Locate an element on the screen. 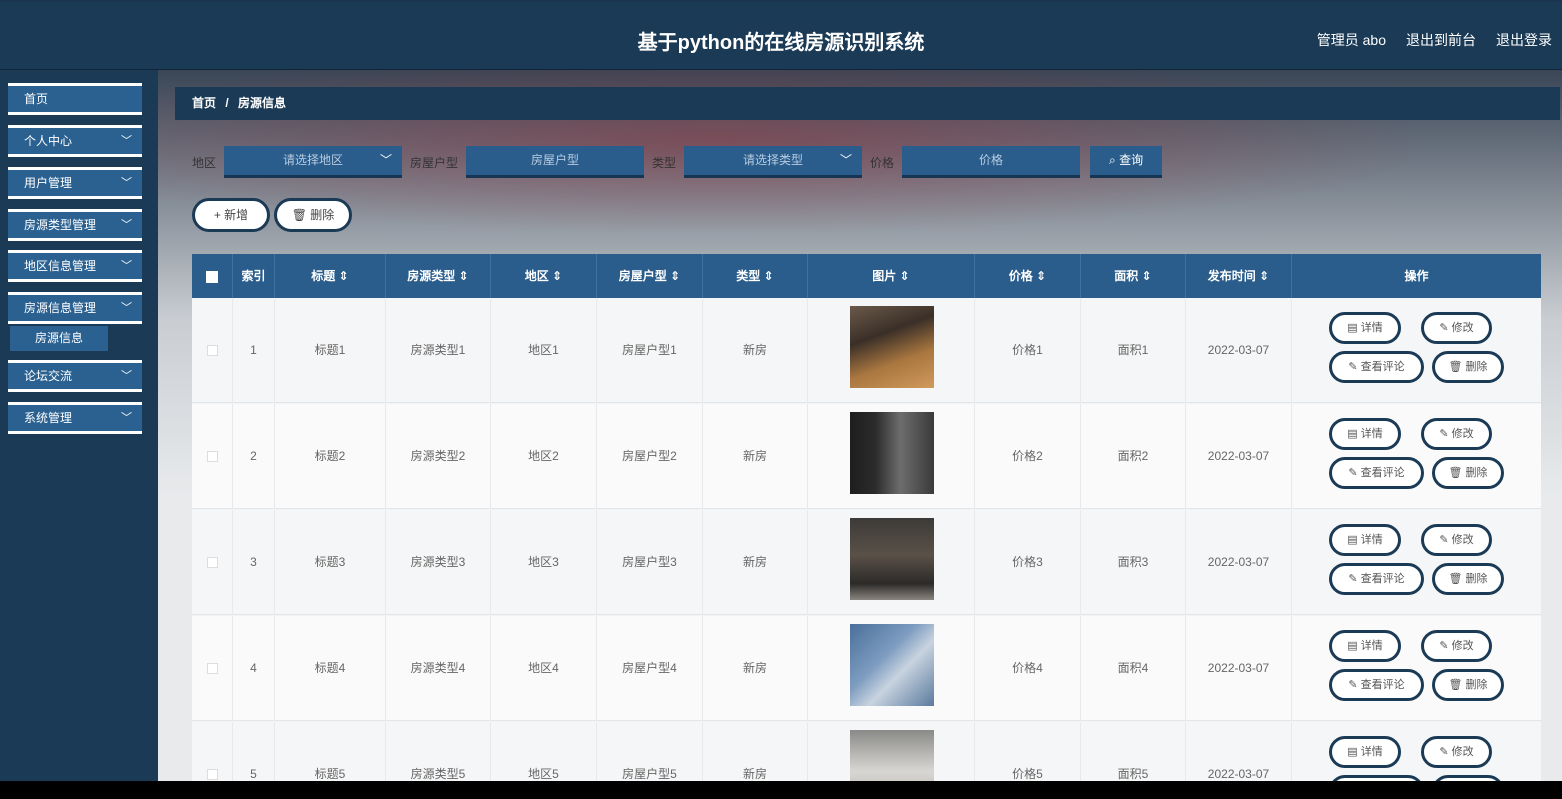  breadcrumb: 首页 / 房源信息 is located at coordinates (867, 103).